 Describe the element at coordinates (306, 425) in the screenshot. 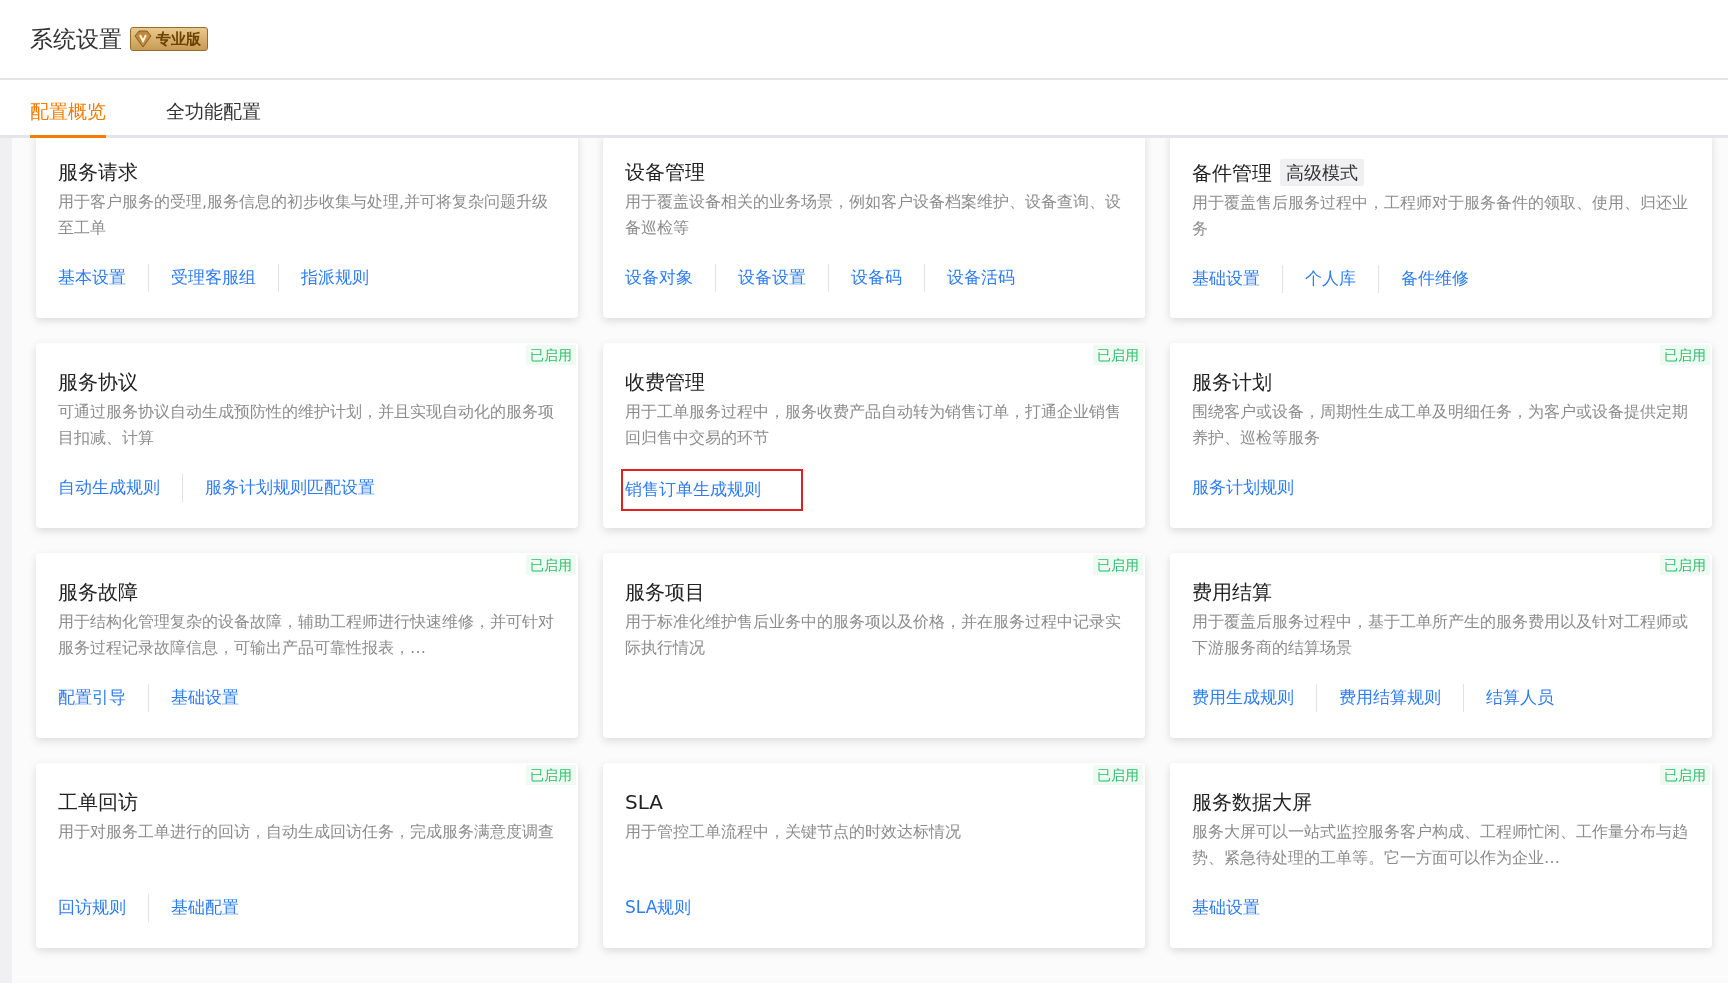

I see `card-description: 可通过服务协议自动生成预防性的维护计划，并且实现自动化的服务项目扣减、计算` at that location.